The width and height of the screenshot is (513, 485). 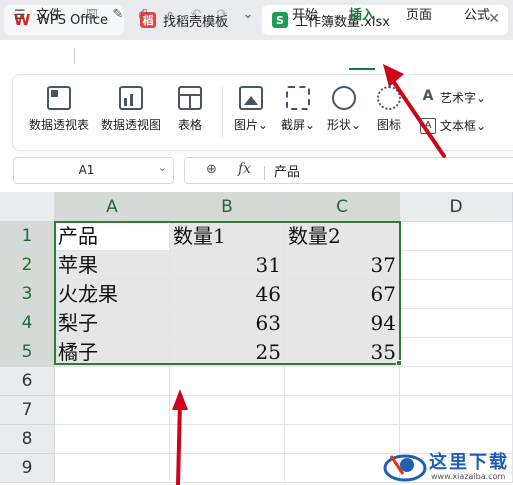 What do you see at coordinates (362, 16) in the screenshot?
I see `tab-insert: 插入` at bounding box center [362, 16].